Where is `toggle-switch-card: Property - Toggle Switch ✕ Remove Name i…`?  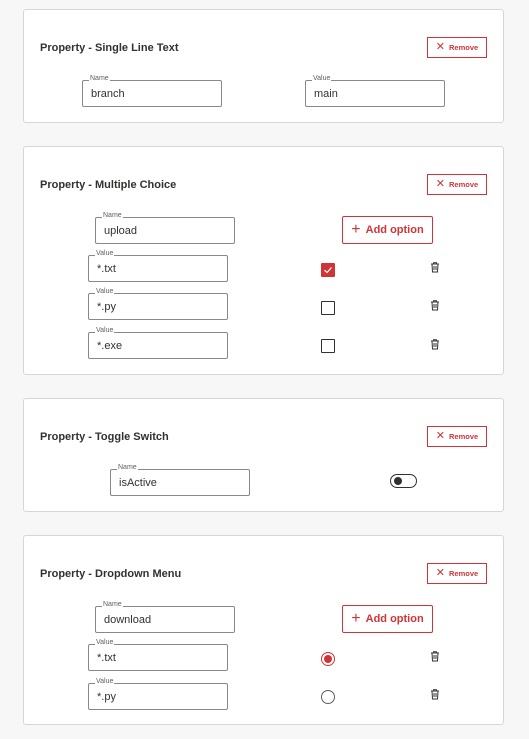
toggle-switch-card: Property - Toggle Switch ✕ Remove Name i… is located at coordinates (263, 455).